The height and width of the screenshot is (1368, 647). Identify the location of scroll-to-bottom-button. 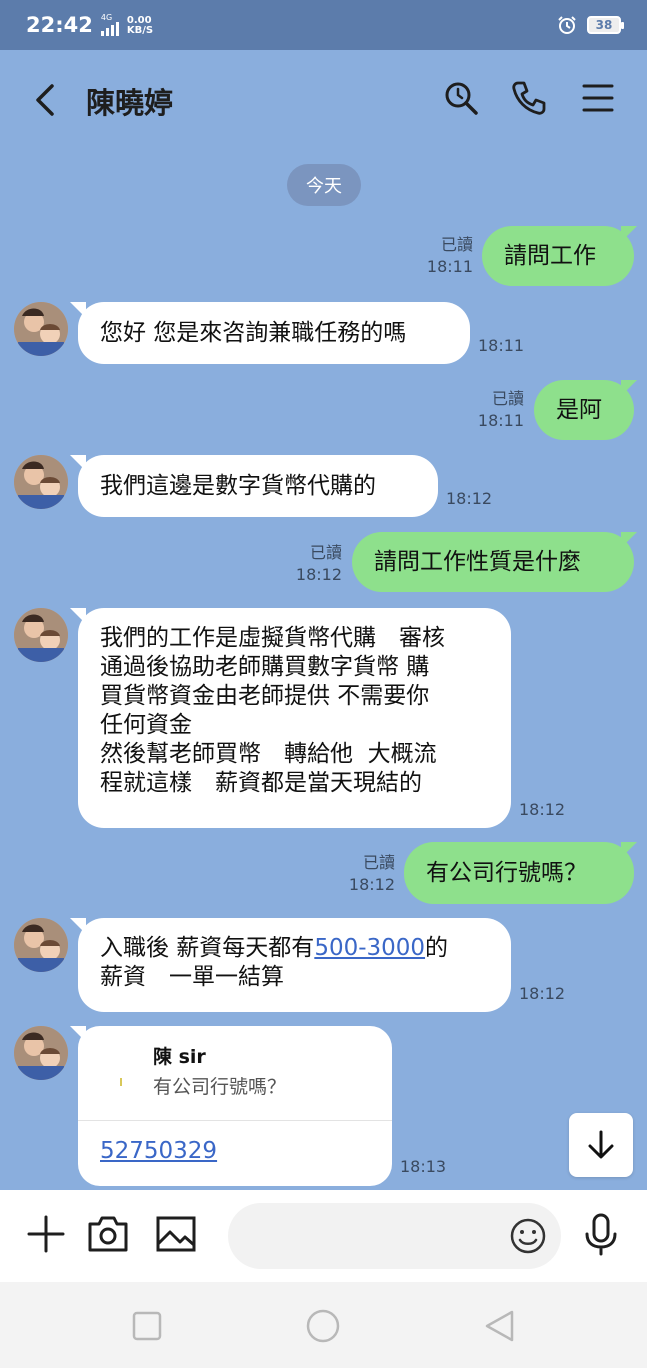
(601, 1145).